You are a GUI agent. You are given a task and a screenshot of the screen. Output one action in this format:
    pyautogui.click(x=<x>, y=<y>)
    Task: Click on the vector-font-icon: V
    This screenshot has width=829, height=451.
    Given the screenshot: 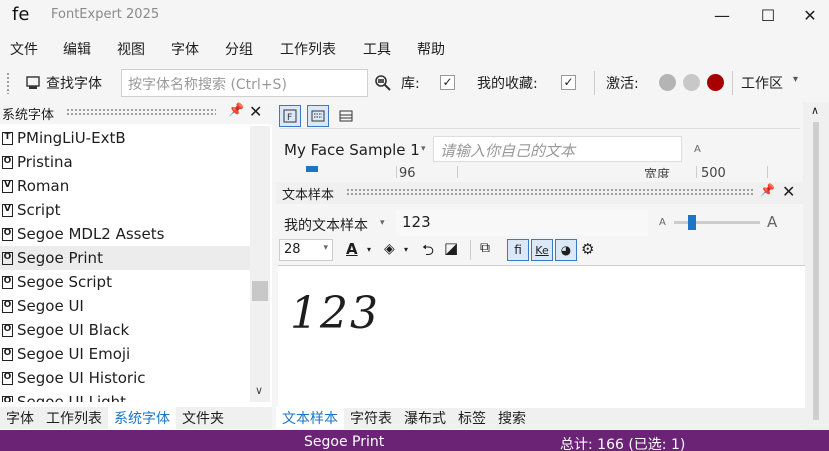 What is the action you would take?
    pyautogui.click(x=7, y=210)
    